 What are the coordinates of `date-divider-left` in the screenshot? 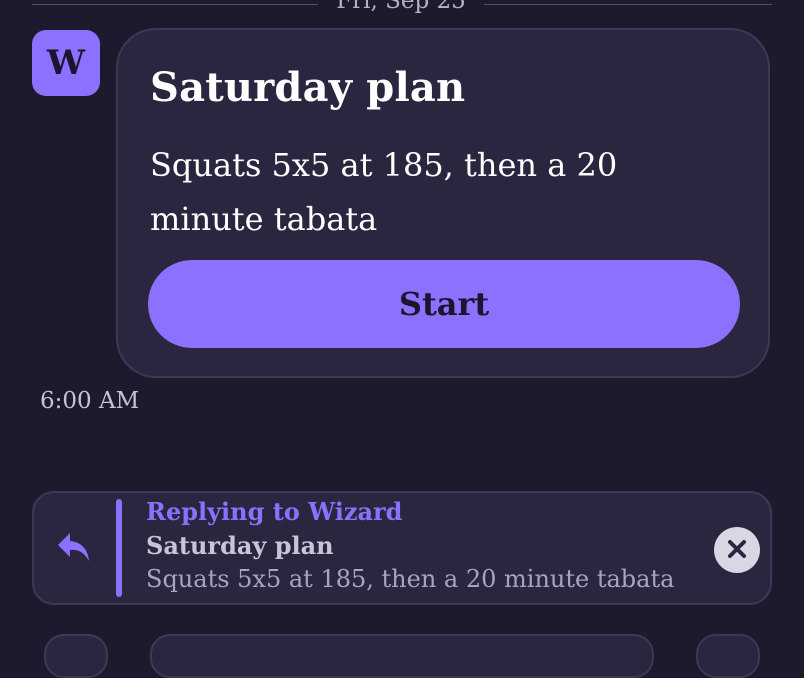 It's located at (175, 4).